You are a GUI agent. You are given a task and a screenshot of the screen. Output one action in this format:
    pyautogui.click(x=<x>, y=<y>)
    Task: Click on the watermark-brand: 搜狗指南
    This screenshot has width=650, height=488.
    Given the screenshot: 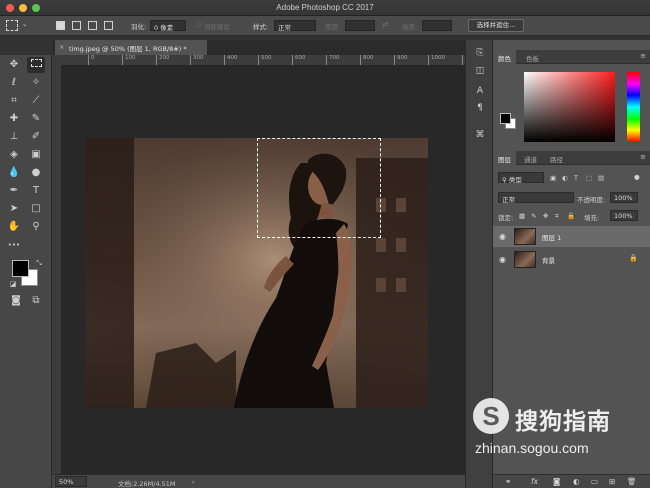 What is the action you would take?
    pyautogui.click(x=563, y=422)
    